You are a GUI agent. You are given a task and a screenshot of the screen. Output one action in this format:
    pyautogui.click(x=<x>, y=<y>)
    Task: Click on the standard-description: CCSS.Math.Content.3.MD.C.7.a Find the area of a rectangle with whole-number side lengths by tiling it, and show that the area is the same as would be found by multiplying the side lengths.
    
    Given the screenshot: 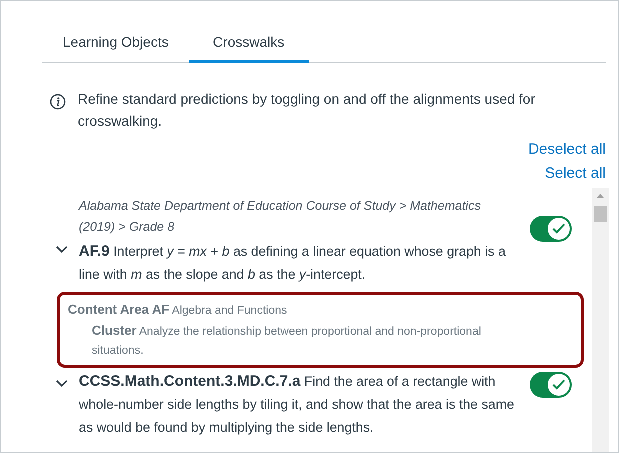 What is the action you would take?
    pyautogui.click(x=297, y=404)
    